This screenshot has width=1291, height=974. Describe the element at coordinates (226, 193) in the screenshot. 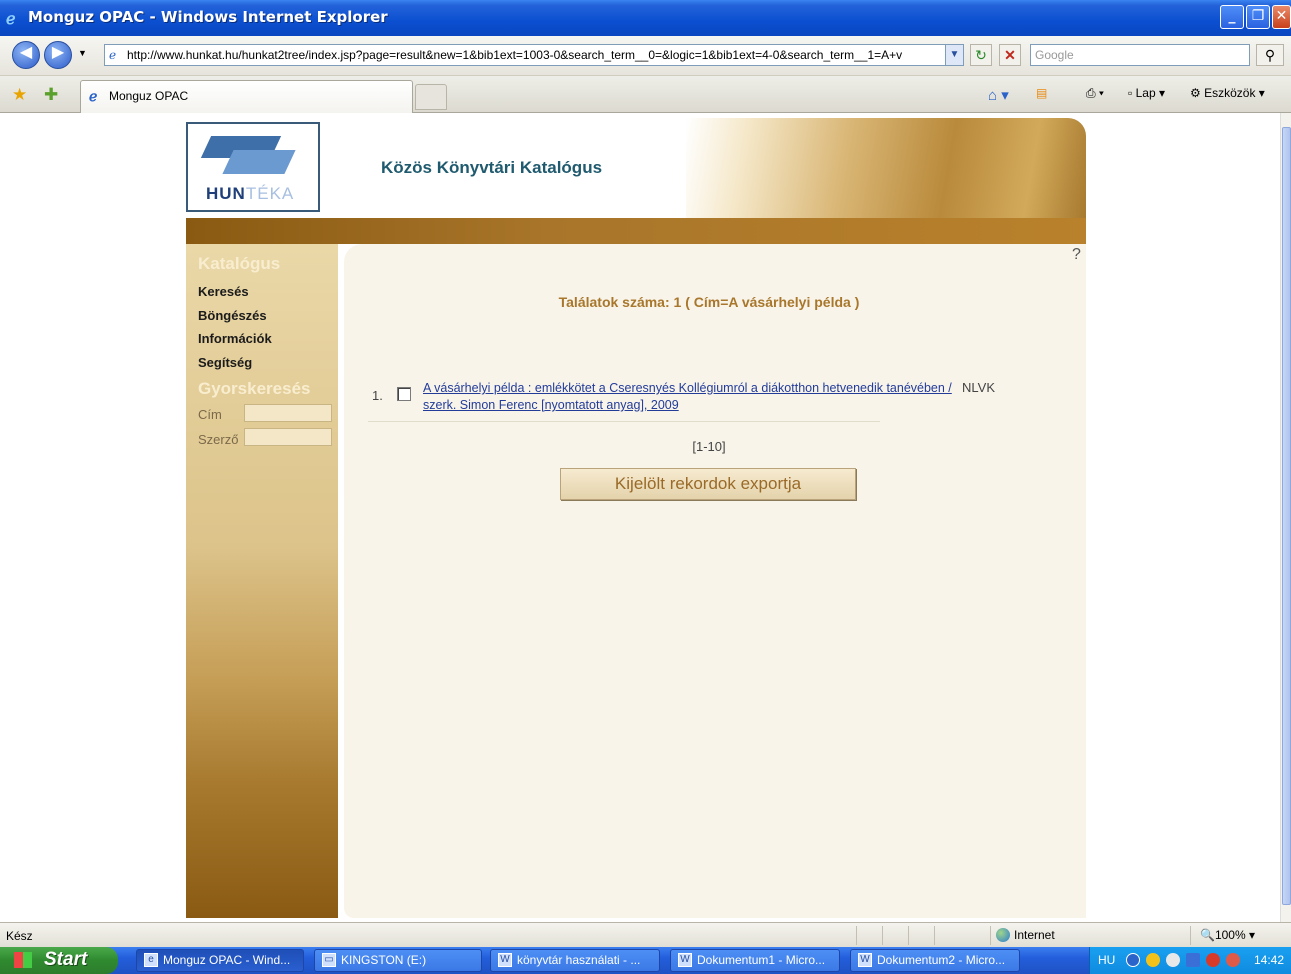

I see `logo-text-bold: HUN` at that location.